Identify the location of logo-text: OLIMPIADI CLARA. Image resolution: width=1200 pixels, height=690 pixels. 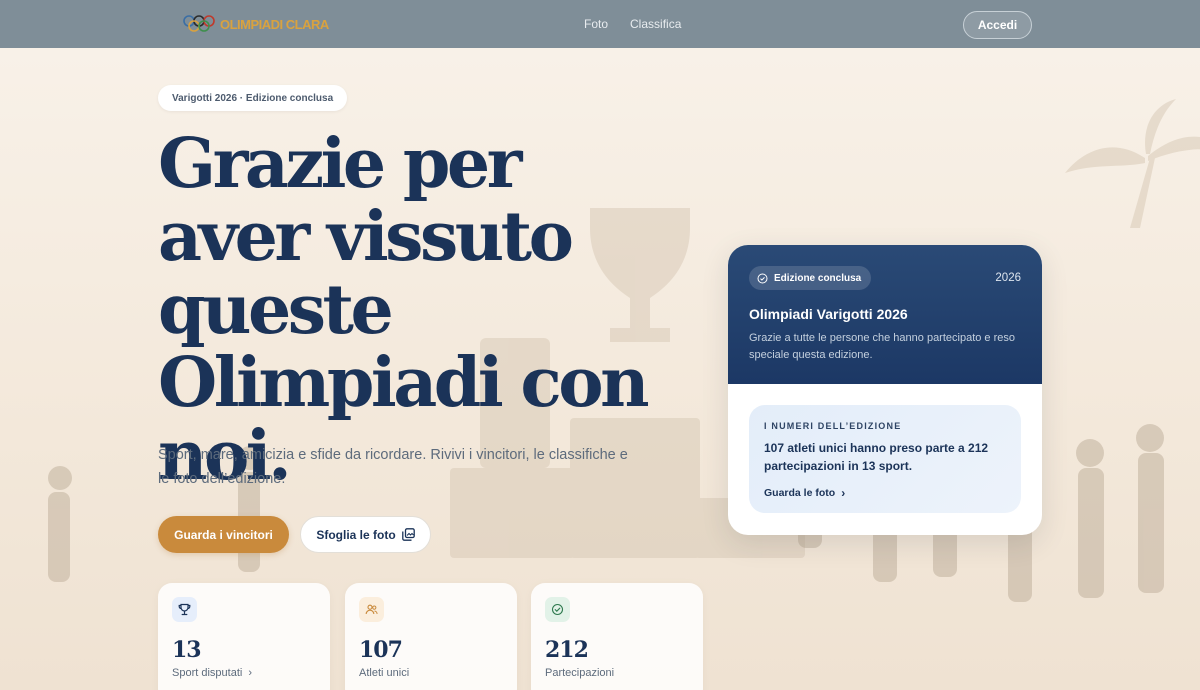
(274, 24).